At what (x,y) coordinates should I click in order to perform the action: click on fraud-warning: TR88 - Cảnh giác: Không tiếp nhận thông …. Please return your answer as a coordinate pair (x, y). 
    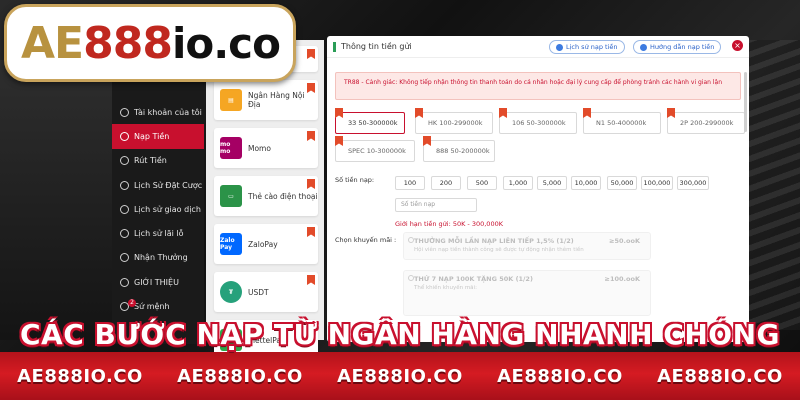
    Looking at the image, I should click on (538, 86).